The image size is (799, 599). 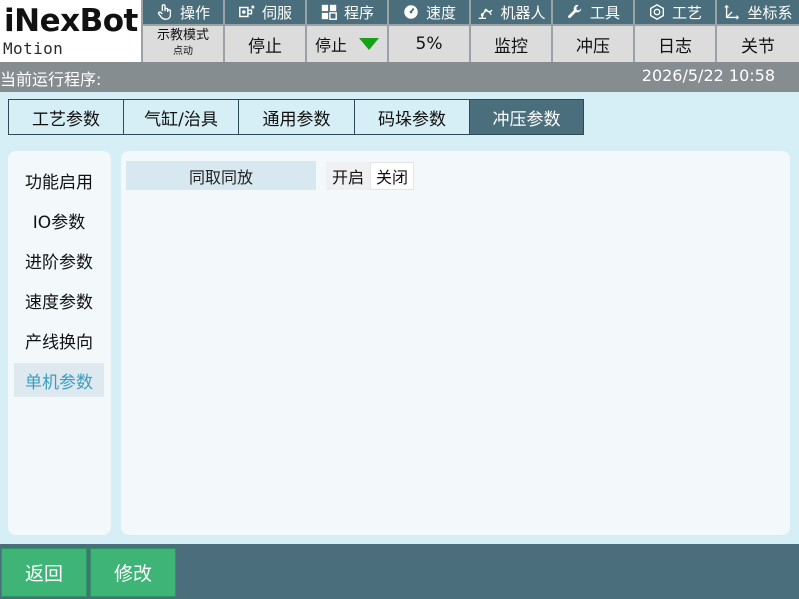 I want to click on toggle-on-button: 开启, so click(x=348, y=176).